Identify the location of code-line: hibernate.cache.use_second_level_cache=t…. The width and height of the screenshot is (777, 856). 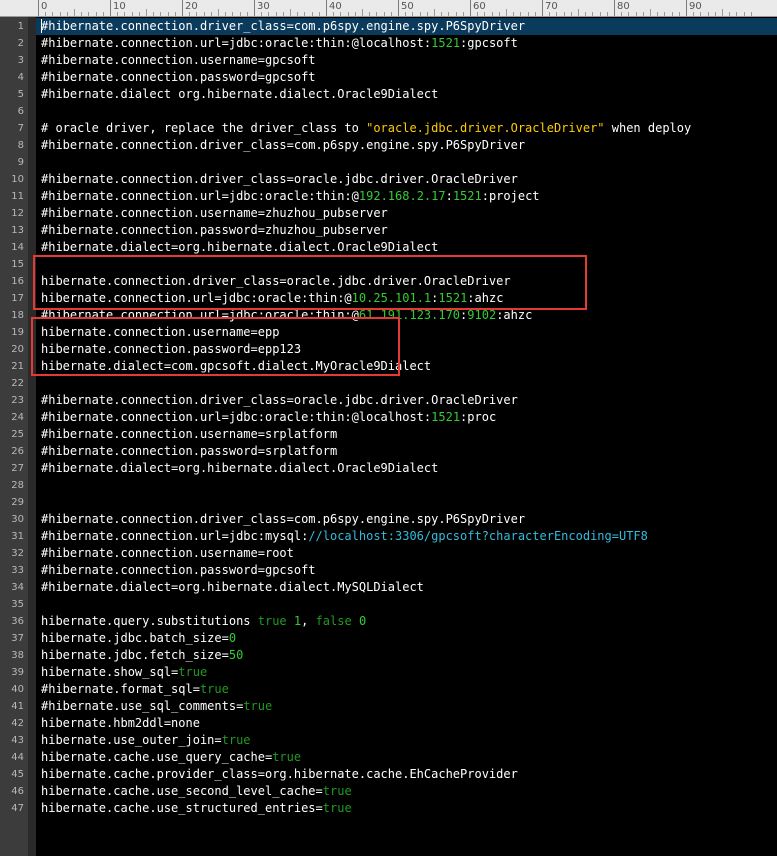
(406, 791).